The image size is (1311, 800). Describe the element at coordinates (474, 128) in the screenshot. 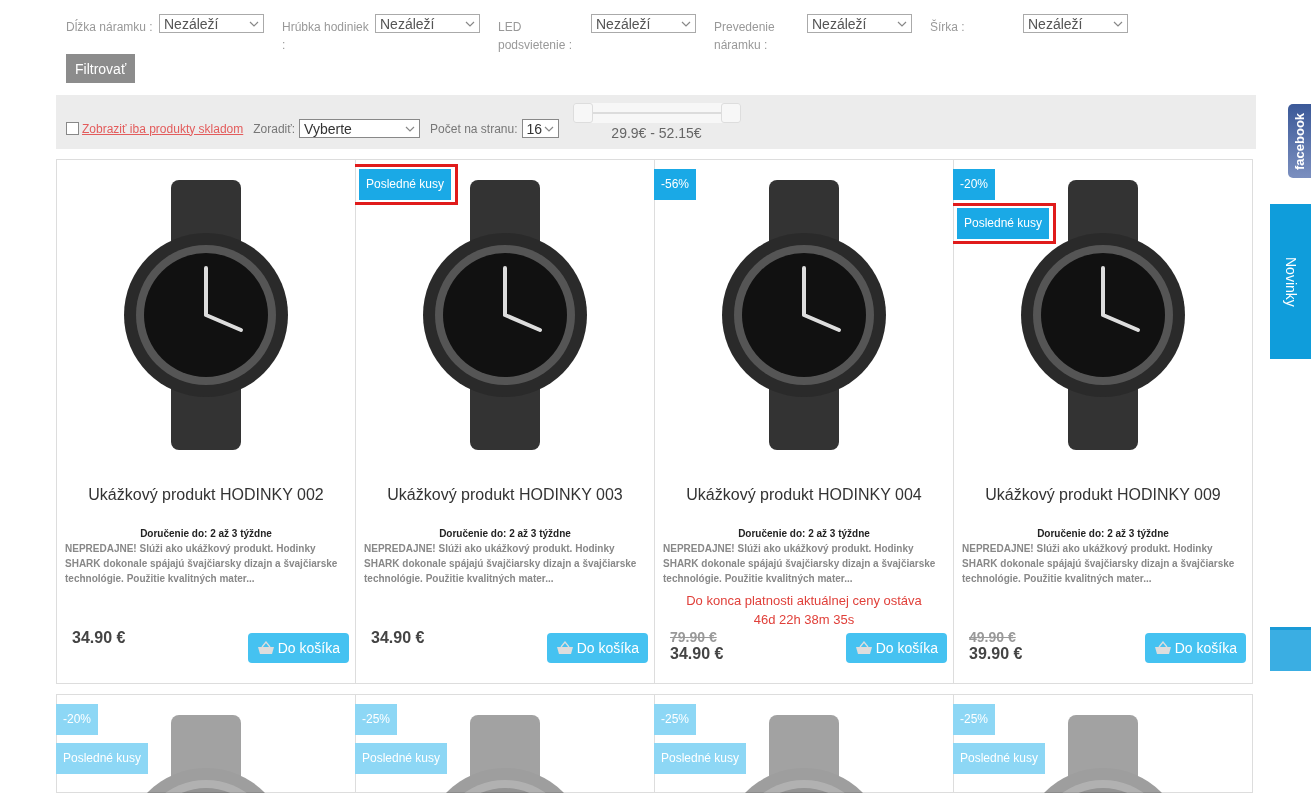

I see `per-page-label: Počet na stranu:` at that location.